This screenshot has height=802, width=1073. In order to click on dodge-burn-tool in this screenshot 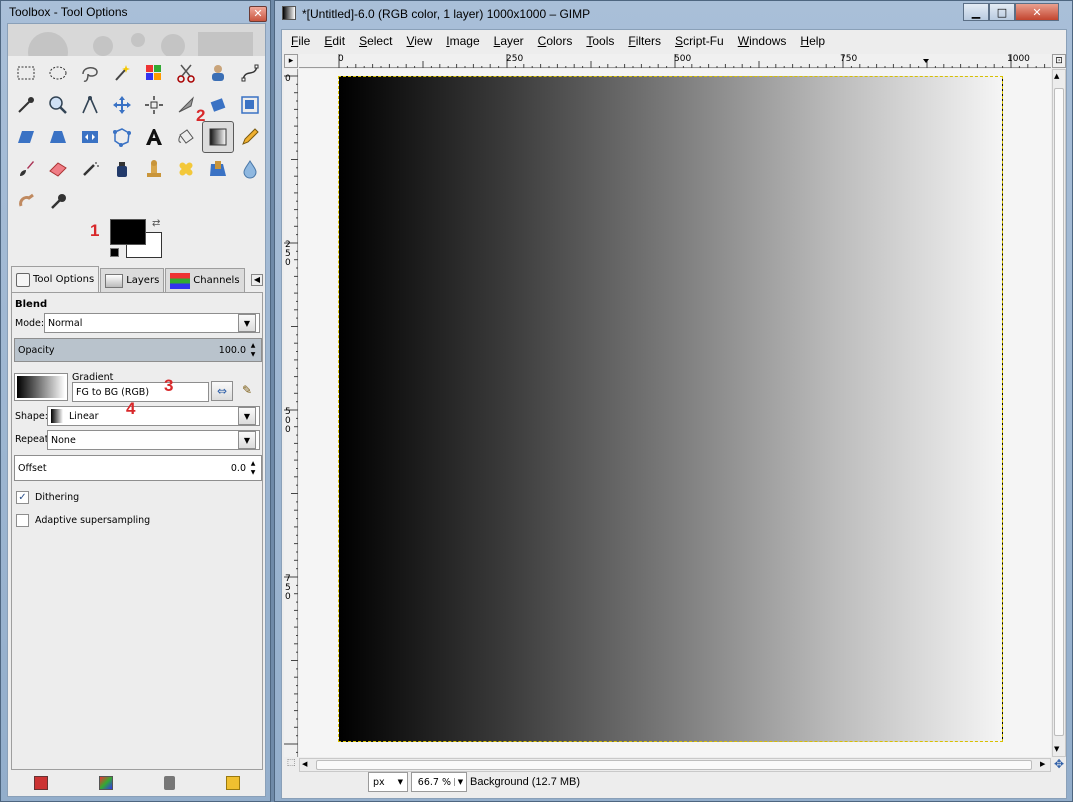, I will do `click(58, 201)`.